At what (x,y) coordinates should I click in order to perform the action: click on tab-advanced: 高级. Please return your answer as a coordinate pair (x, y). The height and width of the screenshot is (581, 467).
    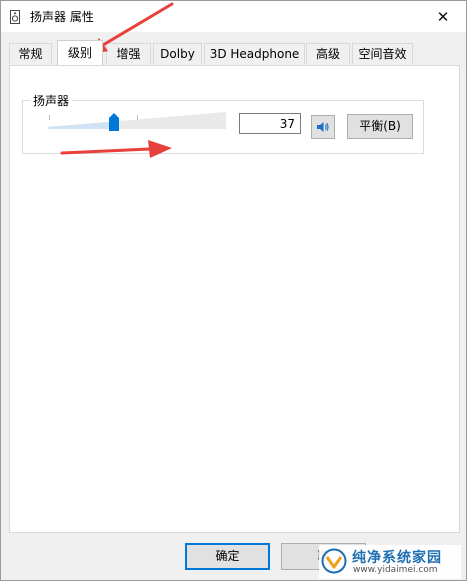
    Looking at the image, I should click on (328, 53).